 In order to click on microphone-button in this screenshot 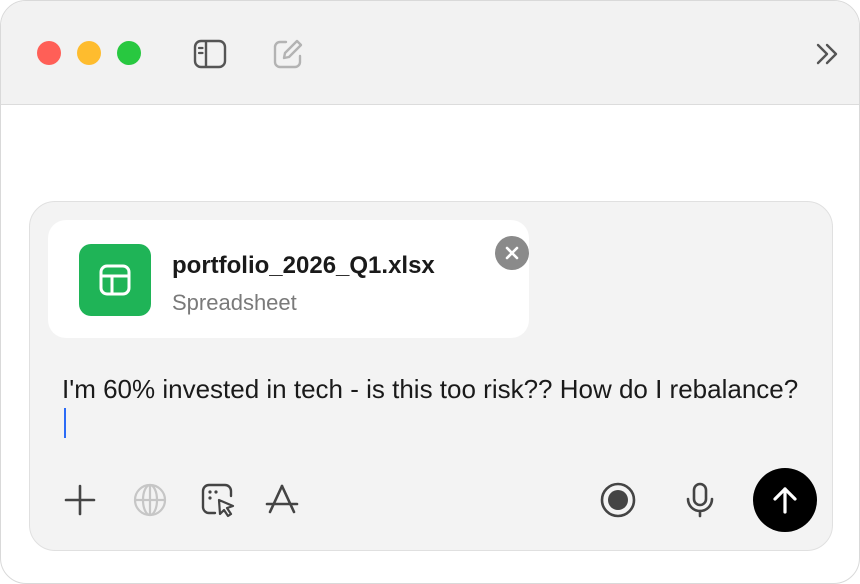, I will do `click(700, 500)`.